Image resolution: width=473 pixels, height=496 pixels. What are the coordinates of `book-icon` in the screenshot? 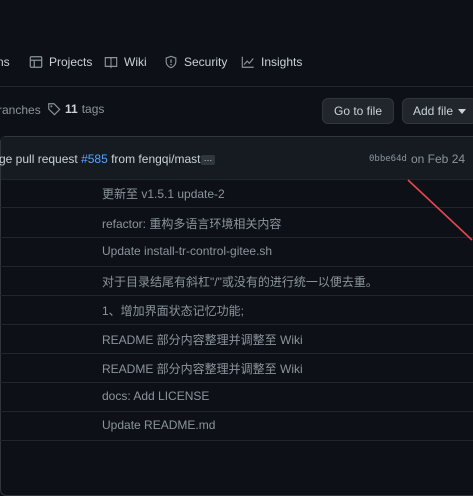 It's located at (111, 63).